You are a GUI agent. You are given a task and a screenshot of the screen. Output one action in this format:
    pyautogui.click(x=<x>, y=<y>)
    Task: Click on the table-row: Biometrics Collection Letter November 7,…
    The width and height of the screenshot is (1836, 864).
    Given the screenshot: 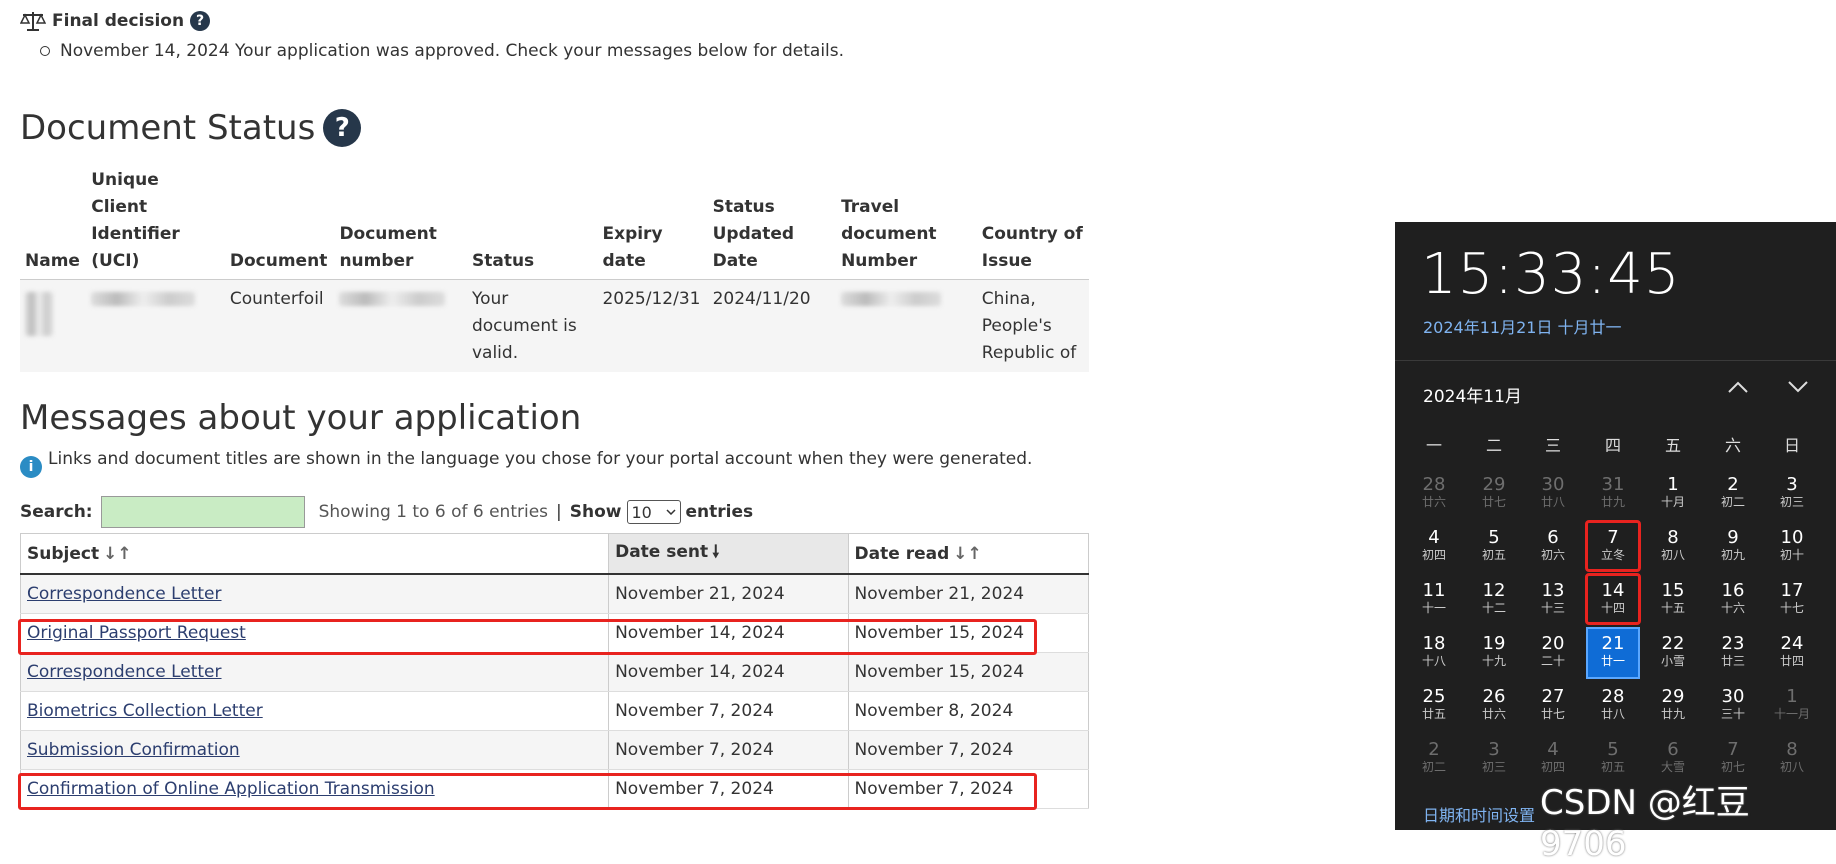 What is the action you would take?
    pyautogui.click(x=554, y=711)
    